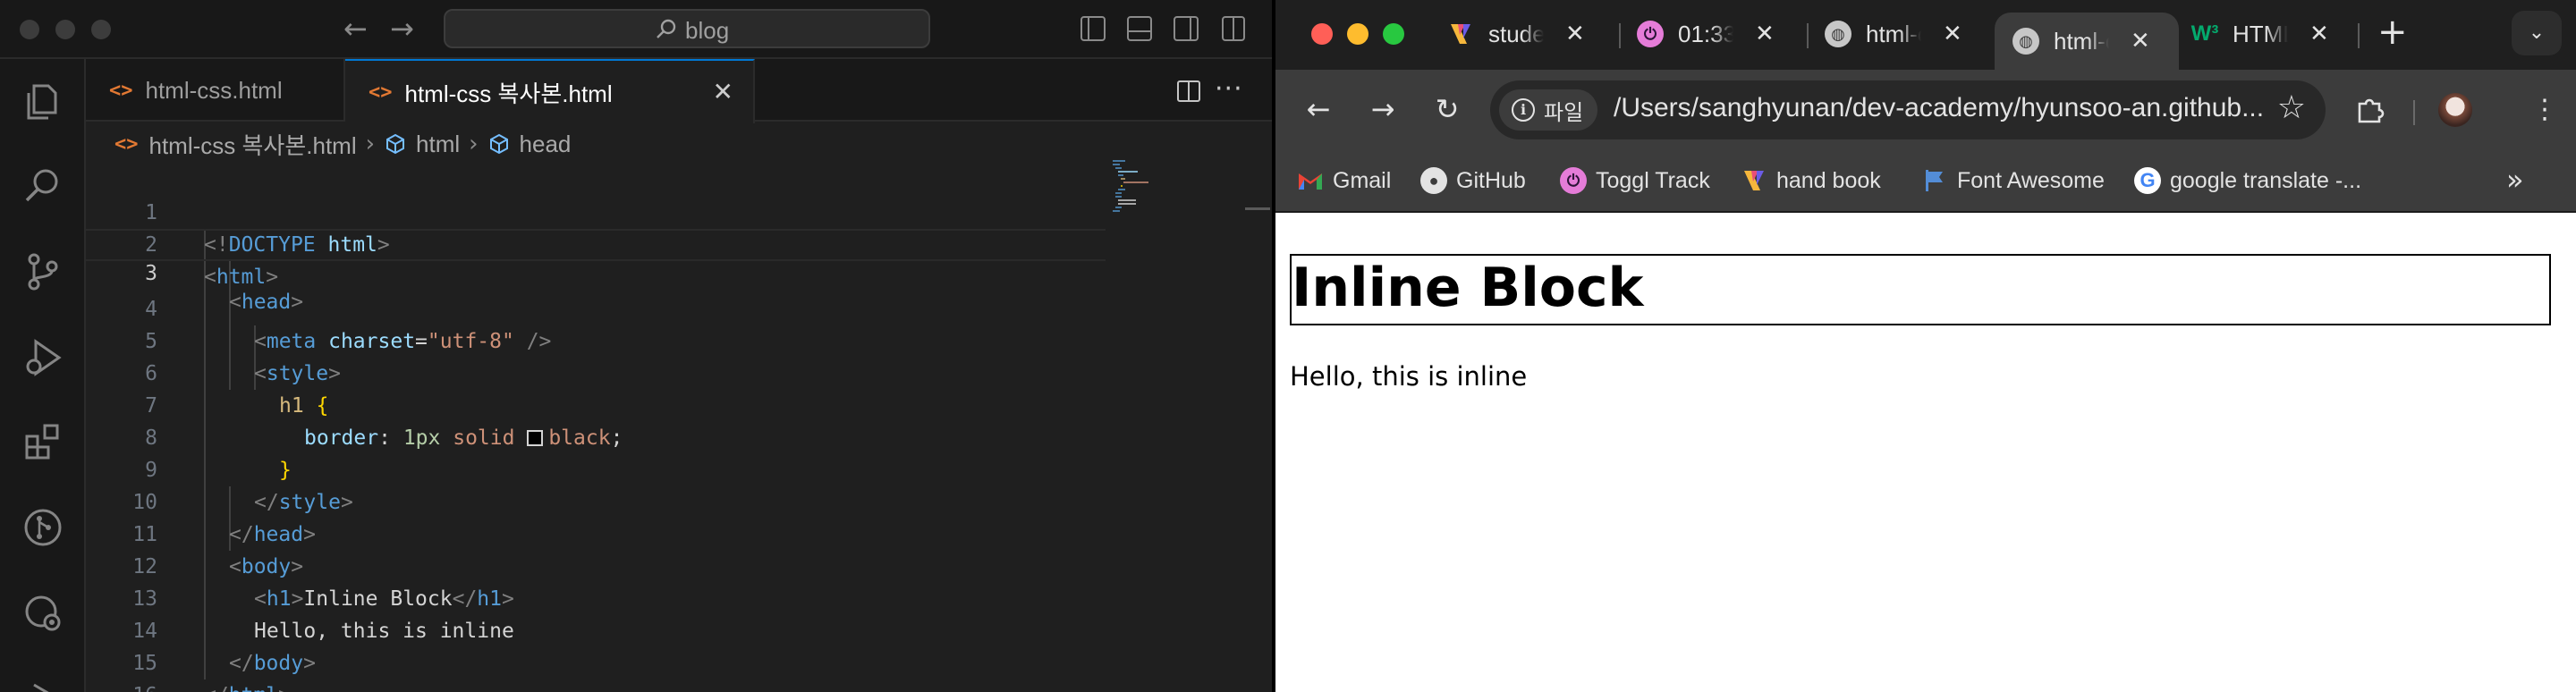  I want to click on activity-bar, so click(43, 376).